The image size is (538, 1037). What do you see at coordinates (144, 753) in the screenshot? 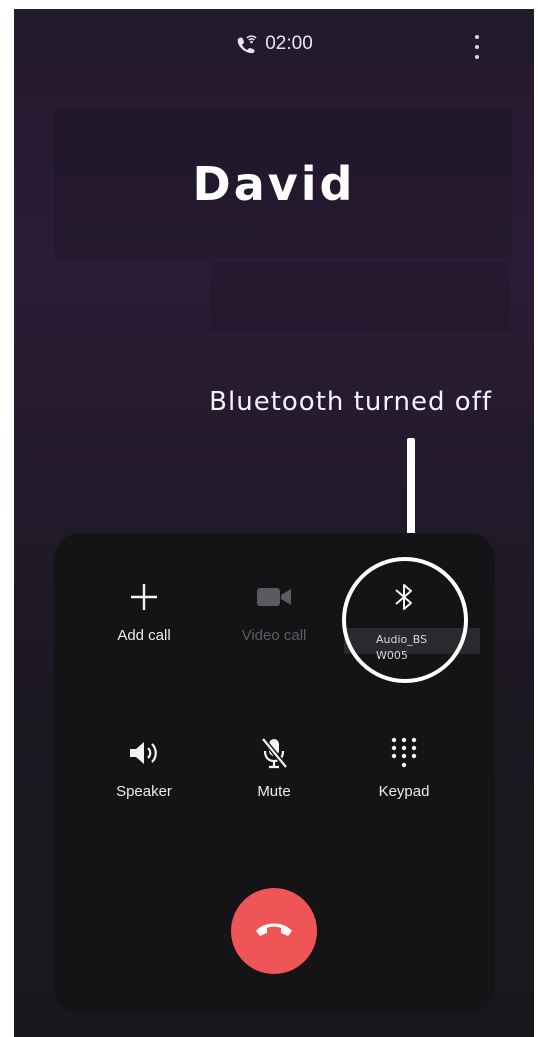
I see `speaker-icon` at bounding box center [144, 753].